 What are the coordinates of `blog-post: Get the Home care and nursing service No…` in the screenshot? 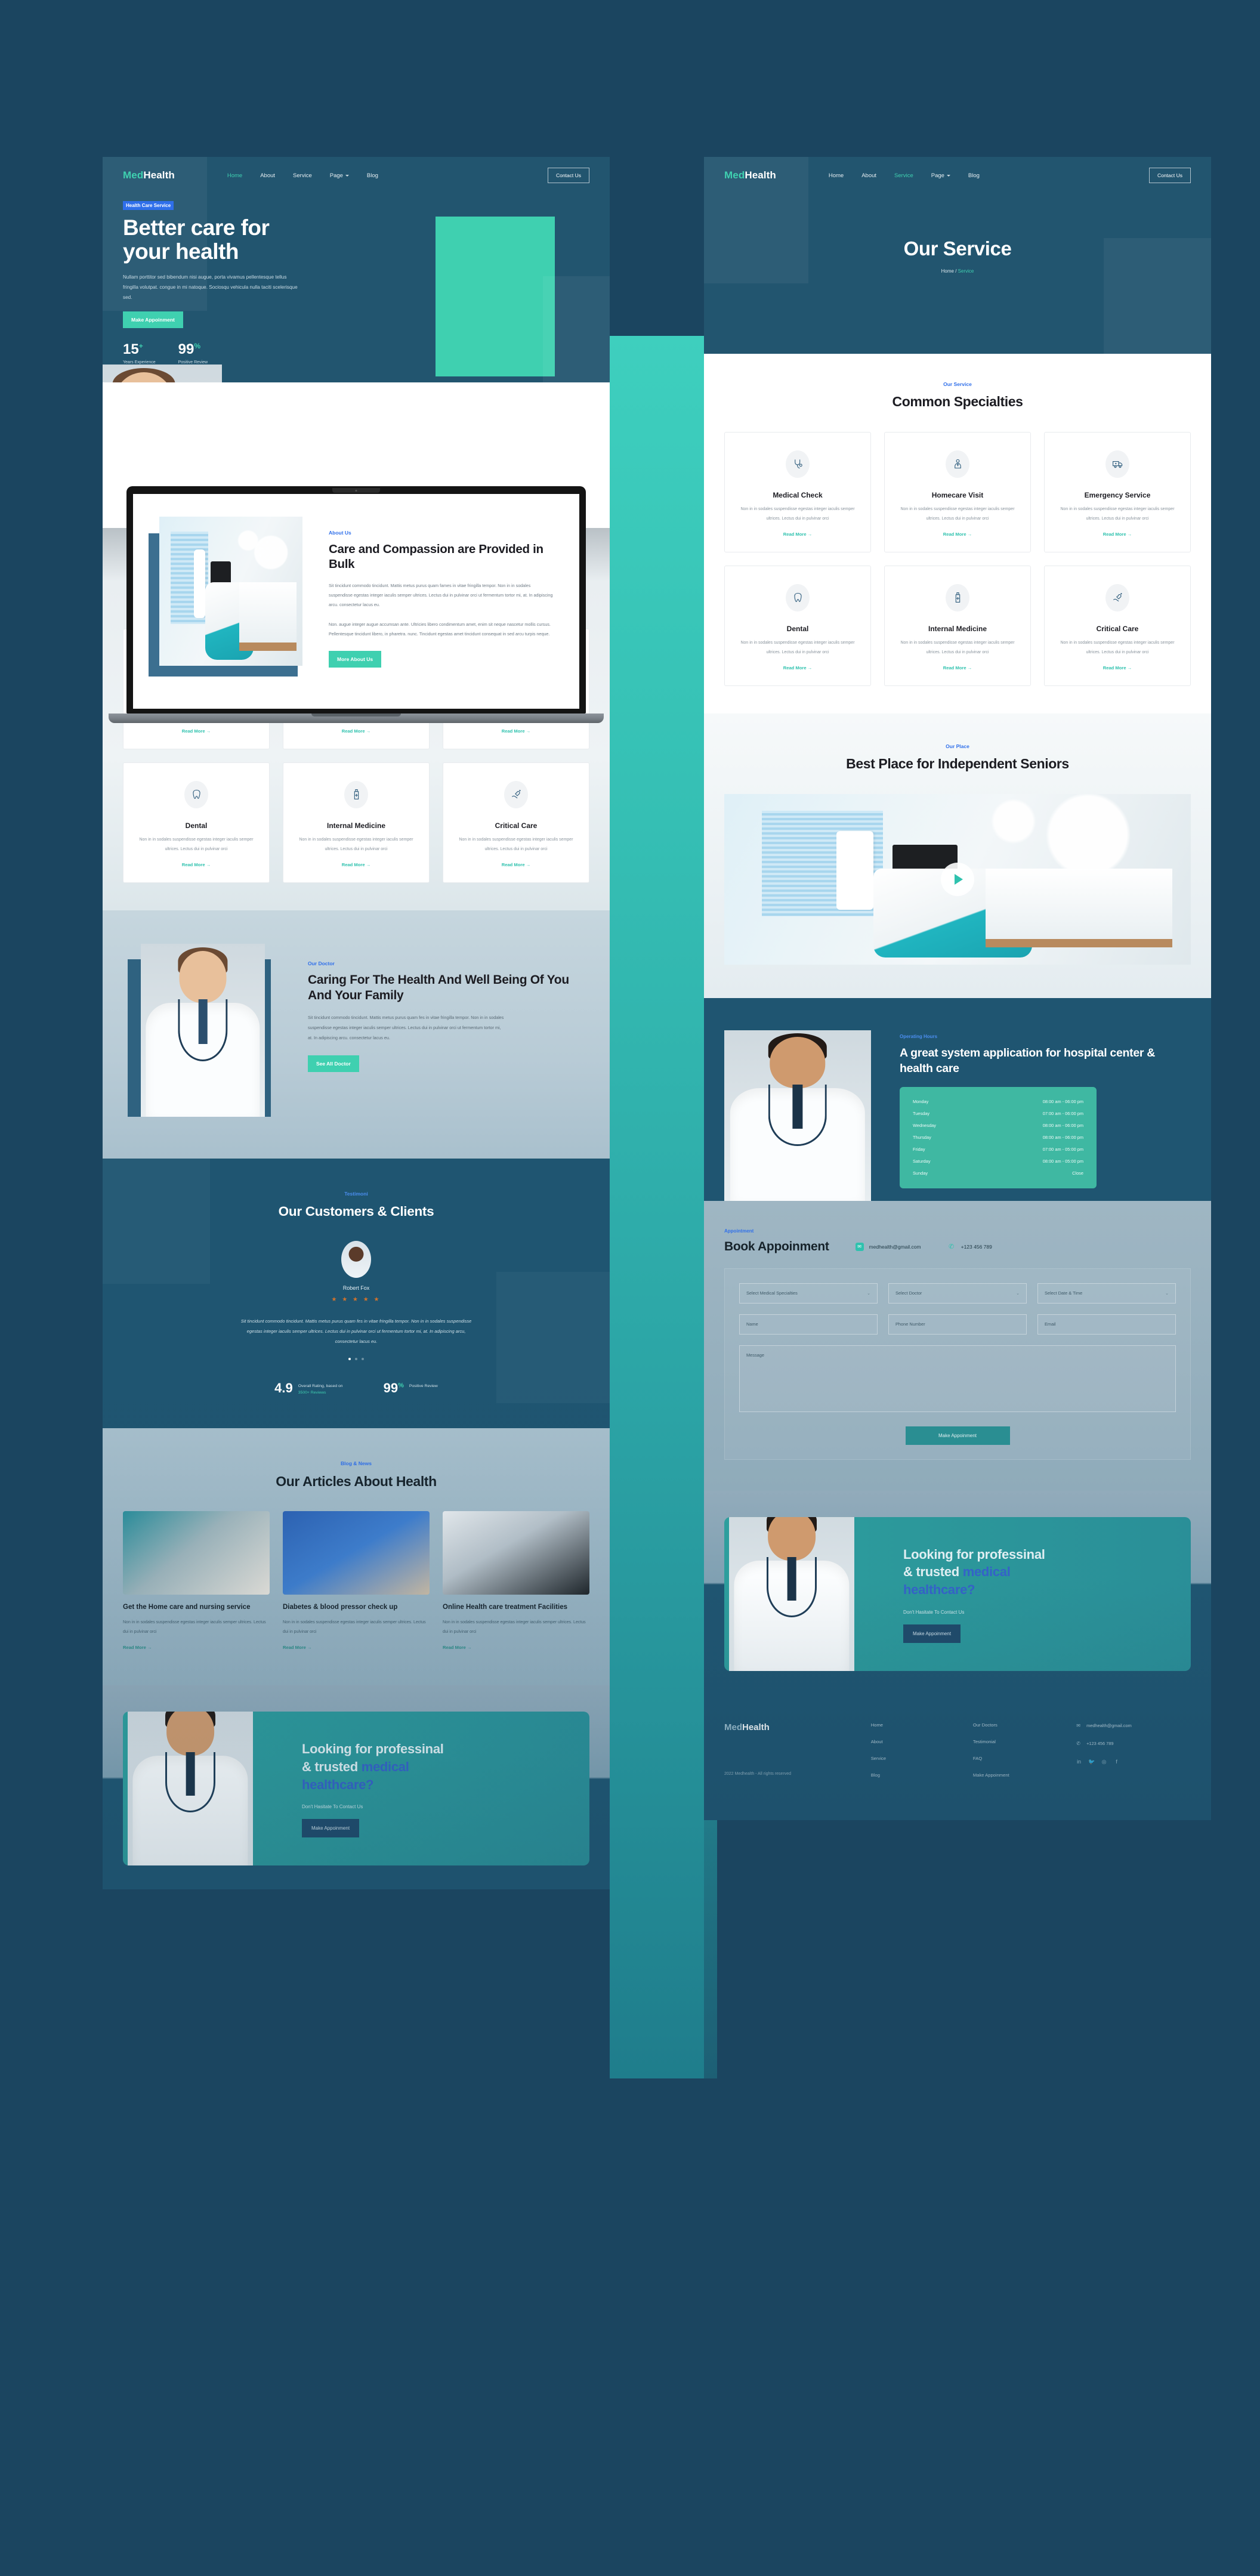 It's located at (196, 1582).